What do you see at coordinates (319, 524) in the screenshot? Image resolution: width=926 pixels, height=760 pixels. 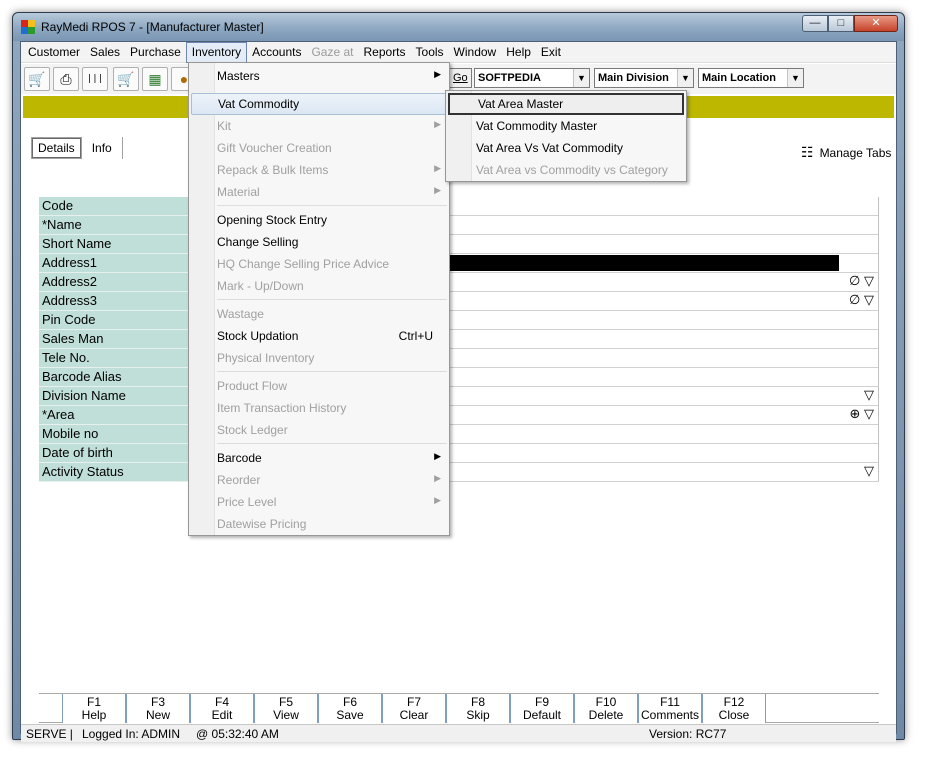 I see `menu-item-datewise-pricing: Datewise Pricing` at bounding box center [319, 524].